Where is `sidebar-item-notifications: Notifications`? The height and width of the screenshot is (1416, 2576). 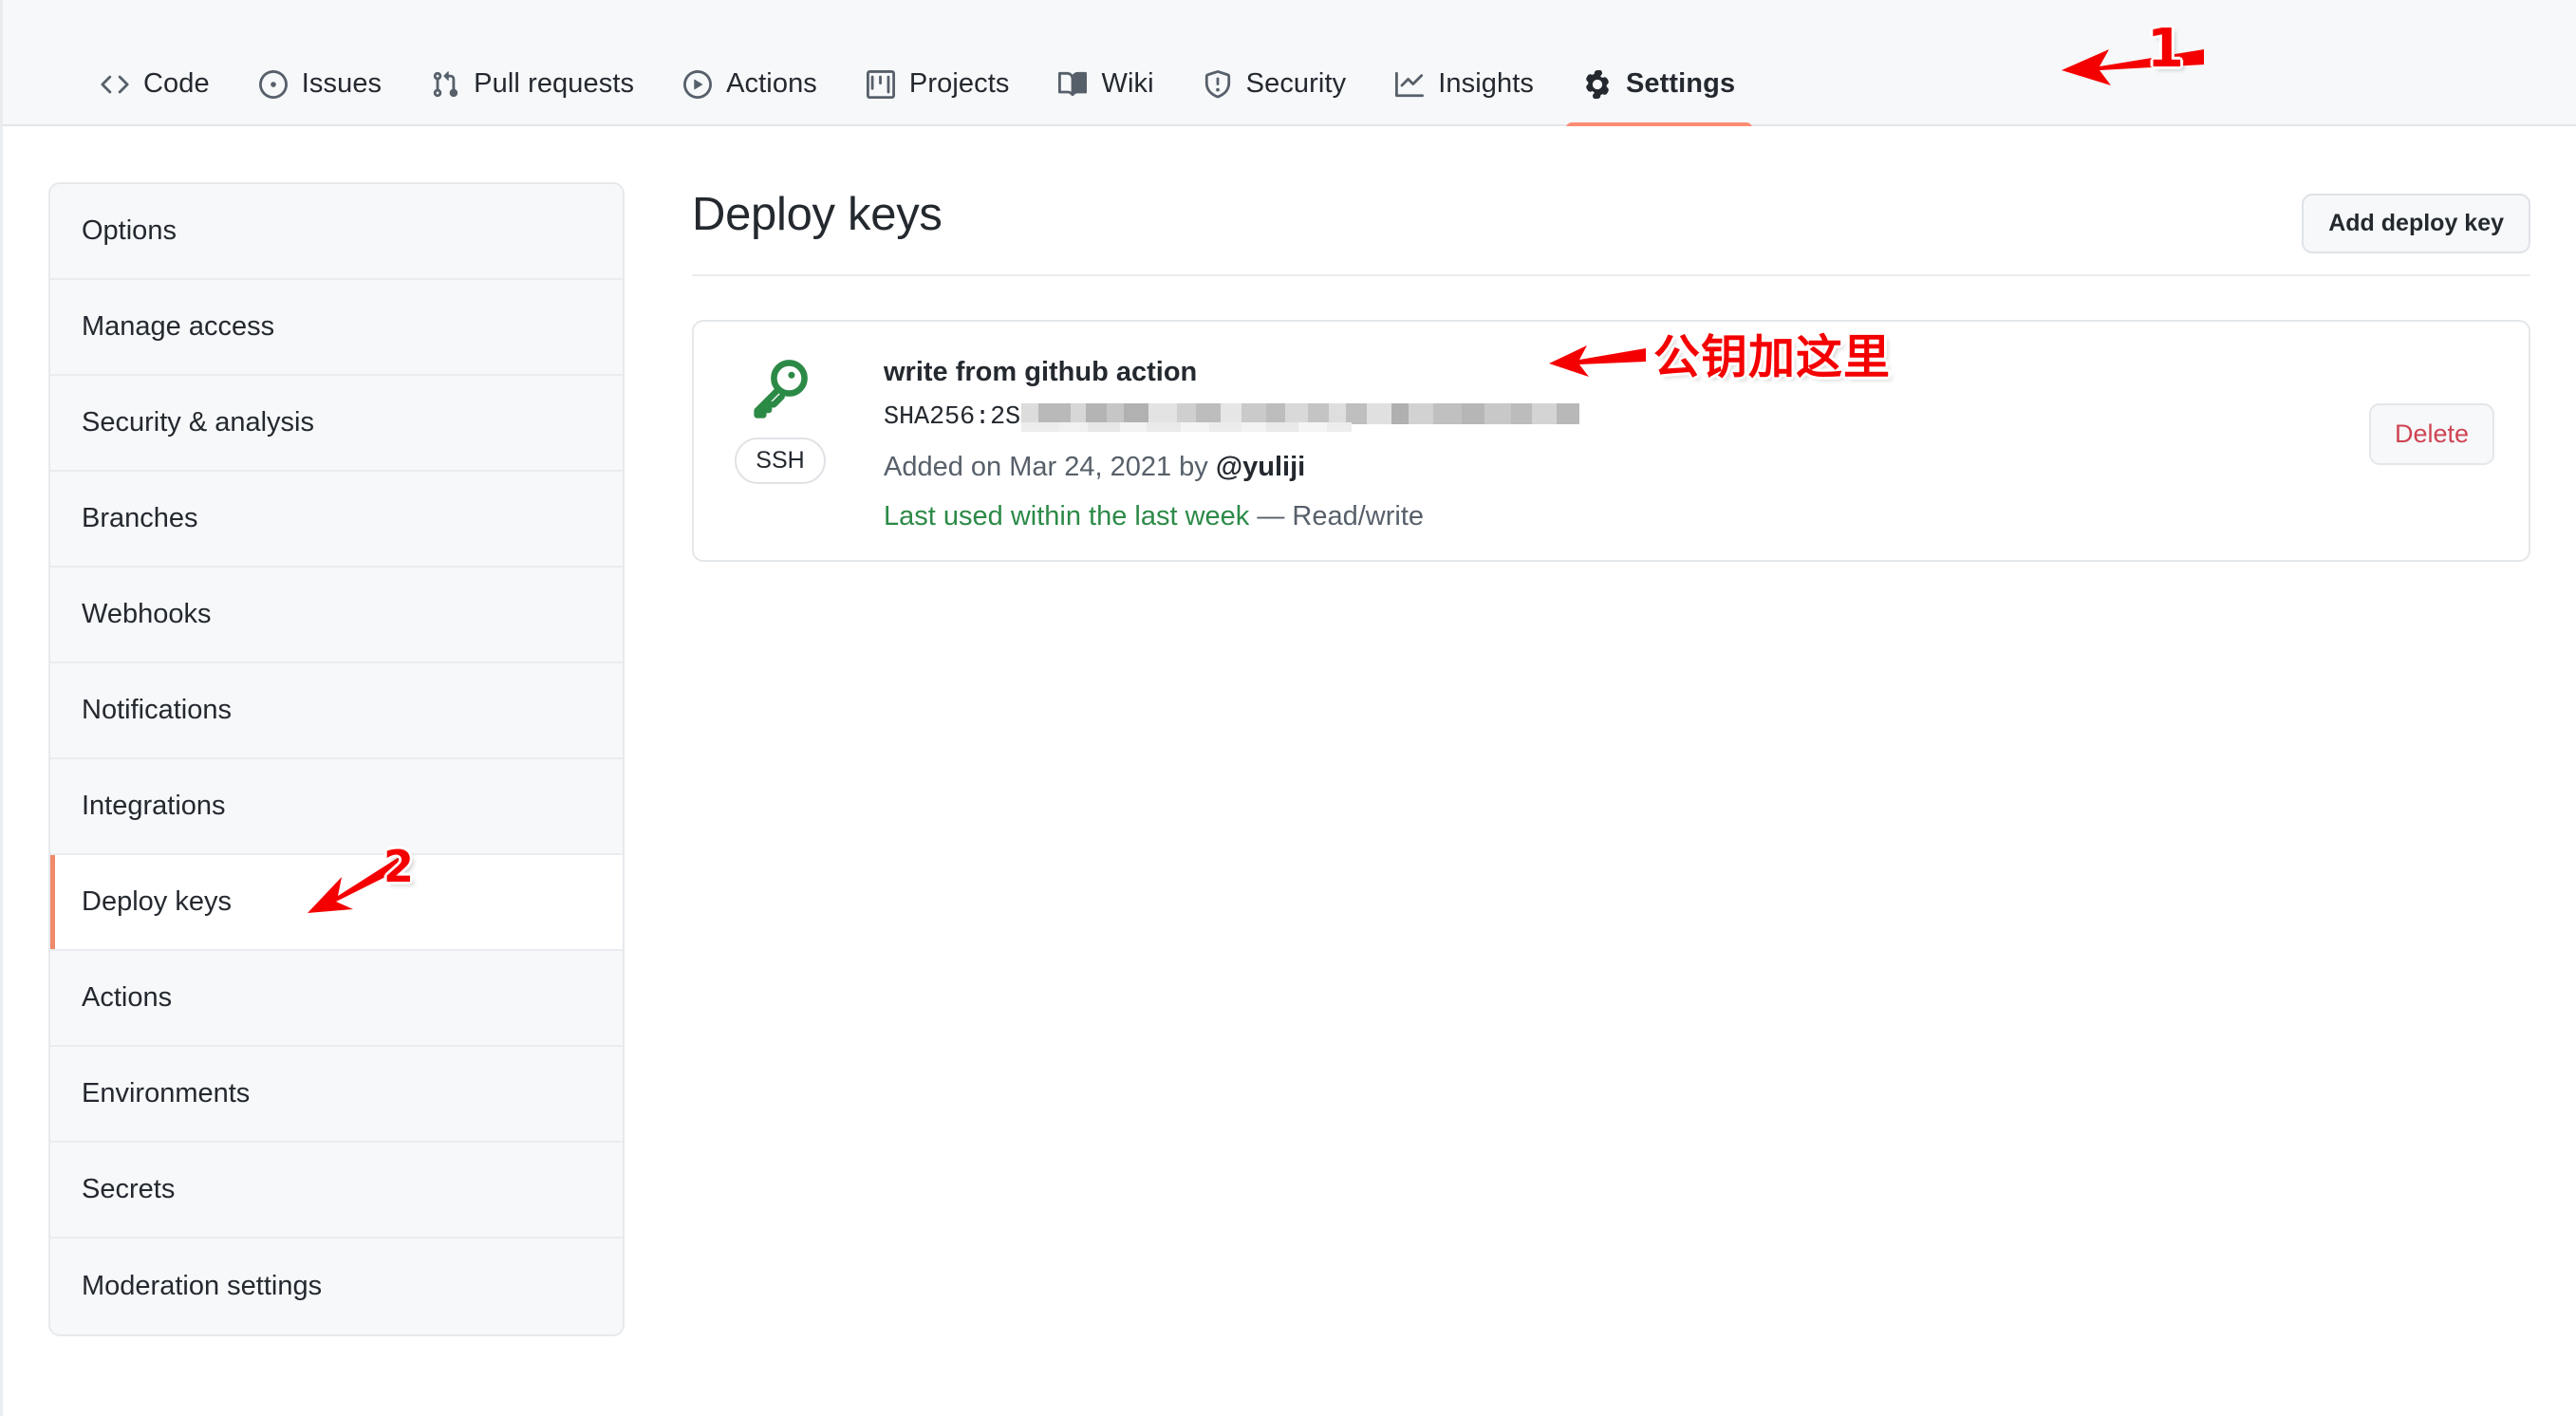 sidebar-item-notifications: Notifications is located at coordinates (336, 711).